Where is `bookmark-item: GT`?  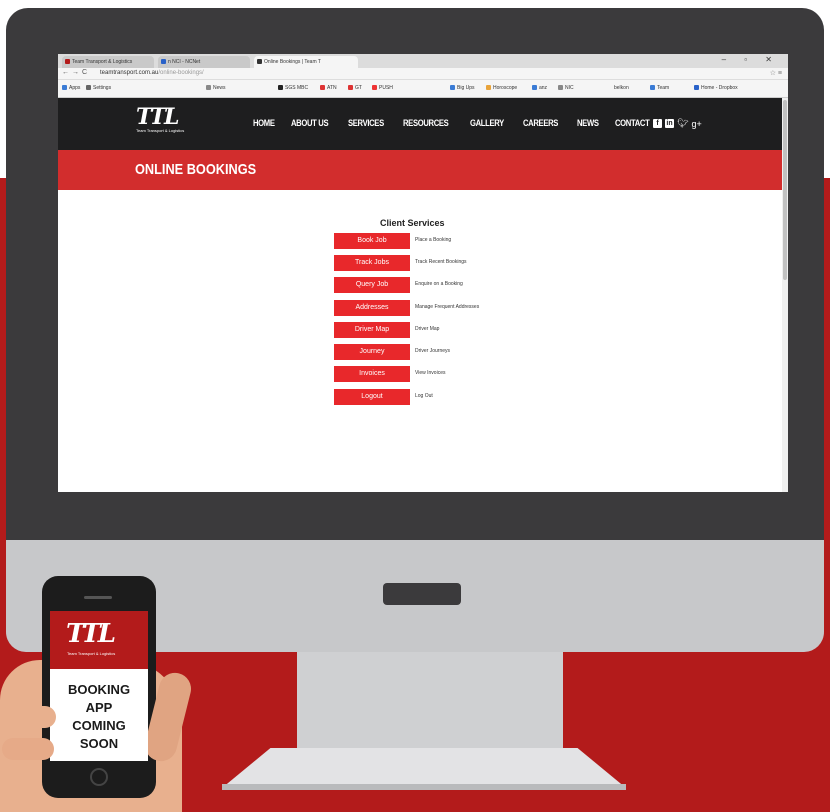 bookmark-item: GT is located at coordinates (355, 88).